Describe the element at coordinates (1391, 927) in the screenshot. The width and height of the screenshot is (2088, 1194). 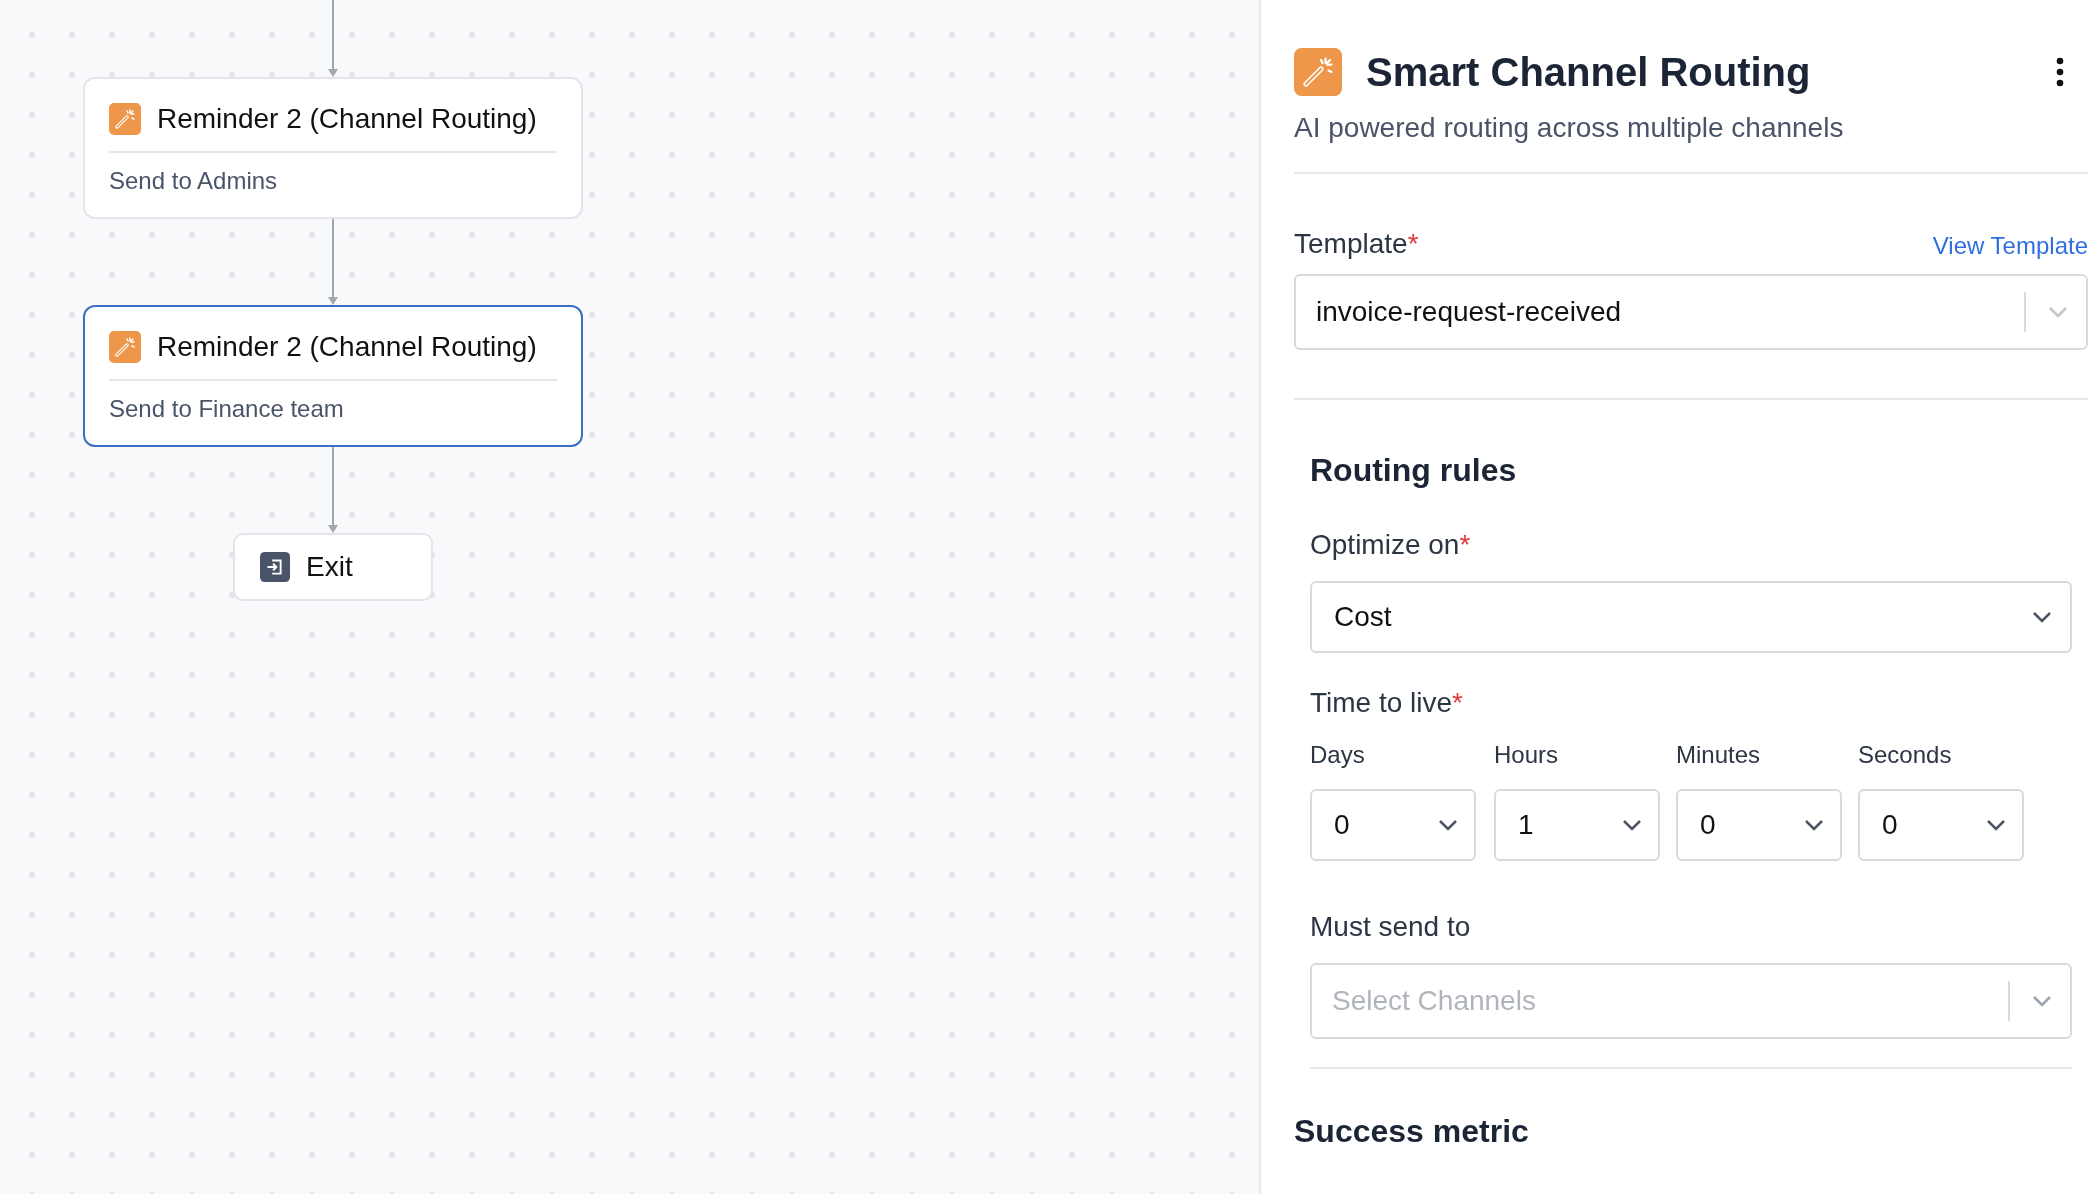
I see `field-label: Must send to` at that location.